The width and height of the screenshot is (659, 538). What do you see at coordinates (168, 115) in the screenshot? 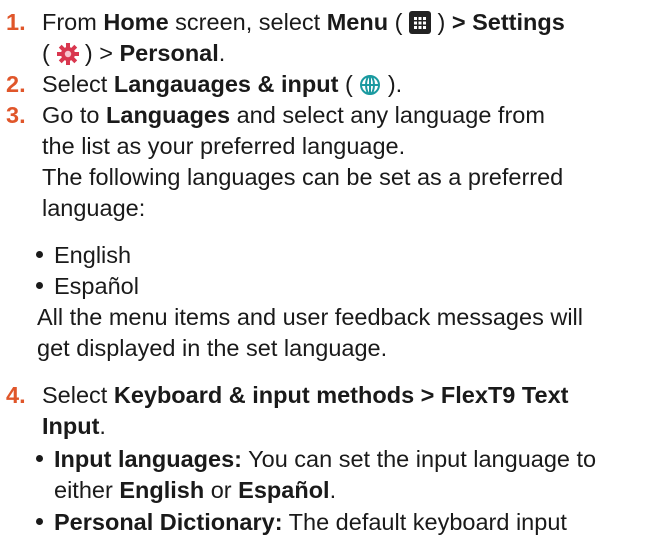
I see `languages-label: Languages` at bounding box center [168, 115].